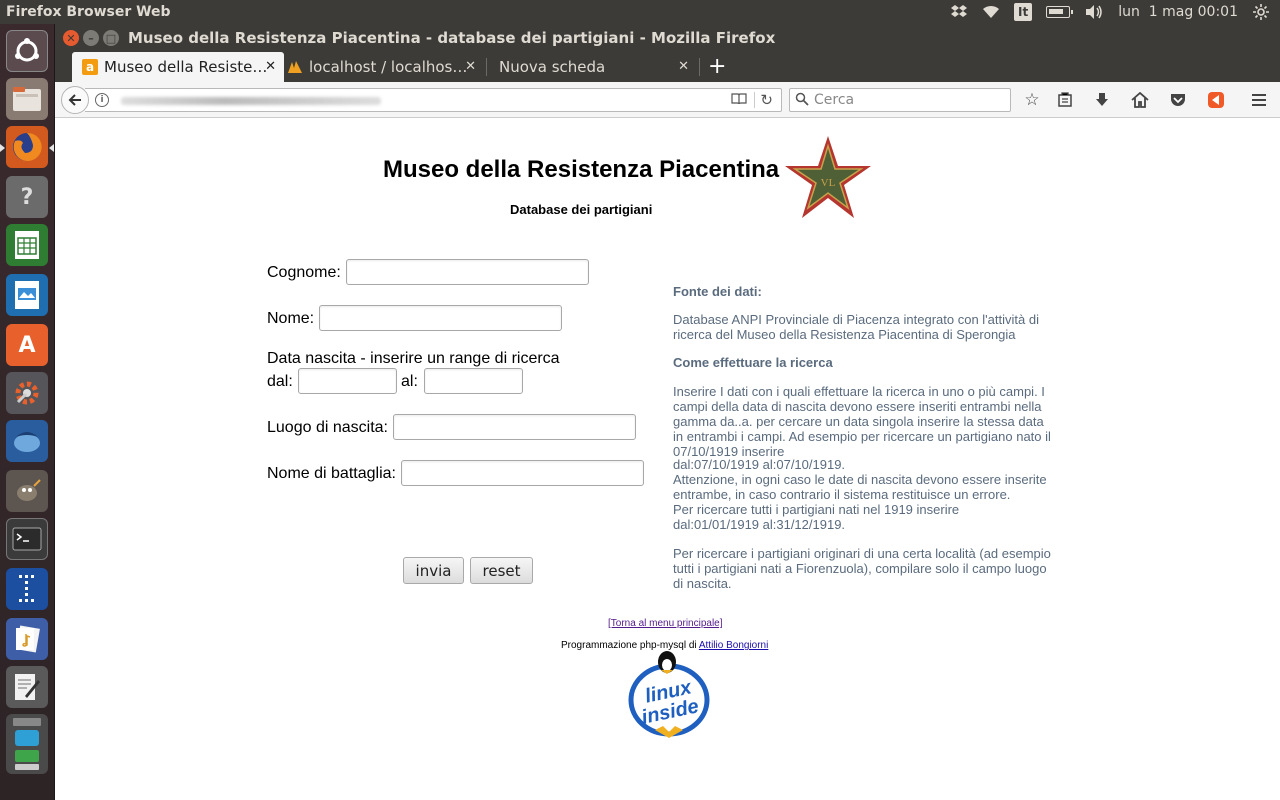 Image resolution: width=1280 pixels, height=800 pixels. What do you see at coordinates (71, 38) in the screenshot?
I see `window-close-button: ✕` at bounding box center [71, 38].